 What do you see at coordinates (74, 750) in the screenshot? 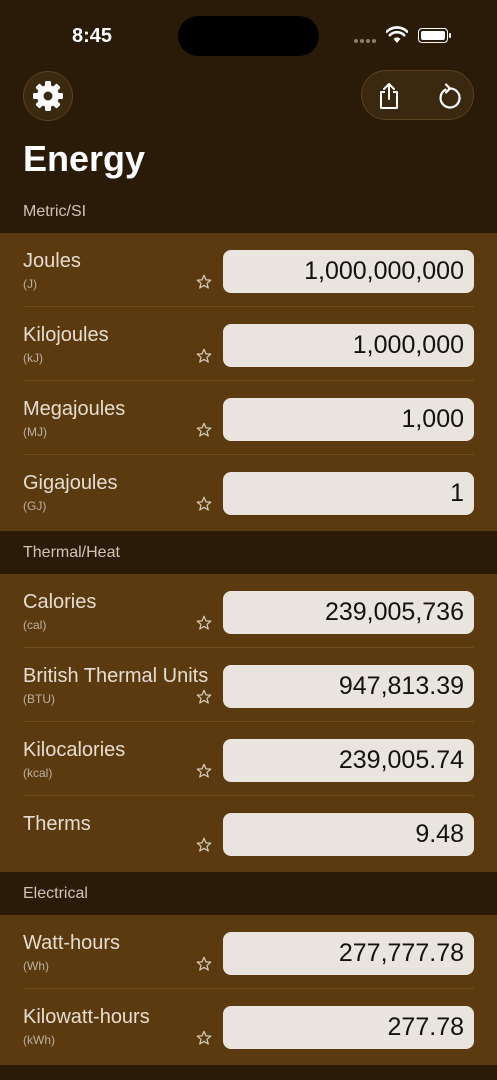
I see `unit-name: Kilocalories` at bounding box center [74, 750].